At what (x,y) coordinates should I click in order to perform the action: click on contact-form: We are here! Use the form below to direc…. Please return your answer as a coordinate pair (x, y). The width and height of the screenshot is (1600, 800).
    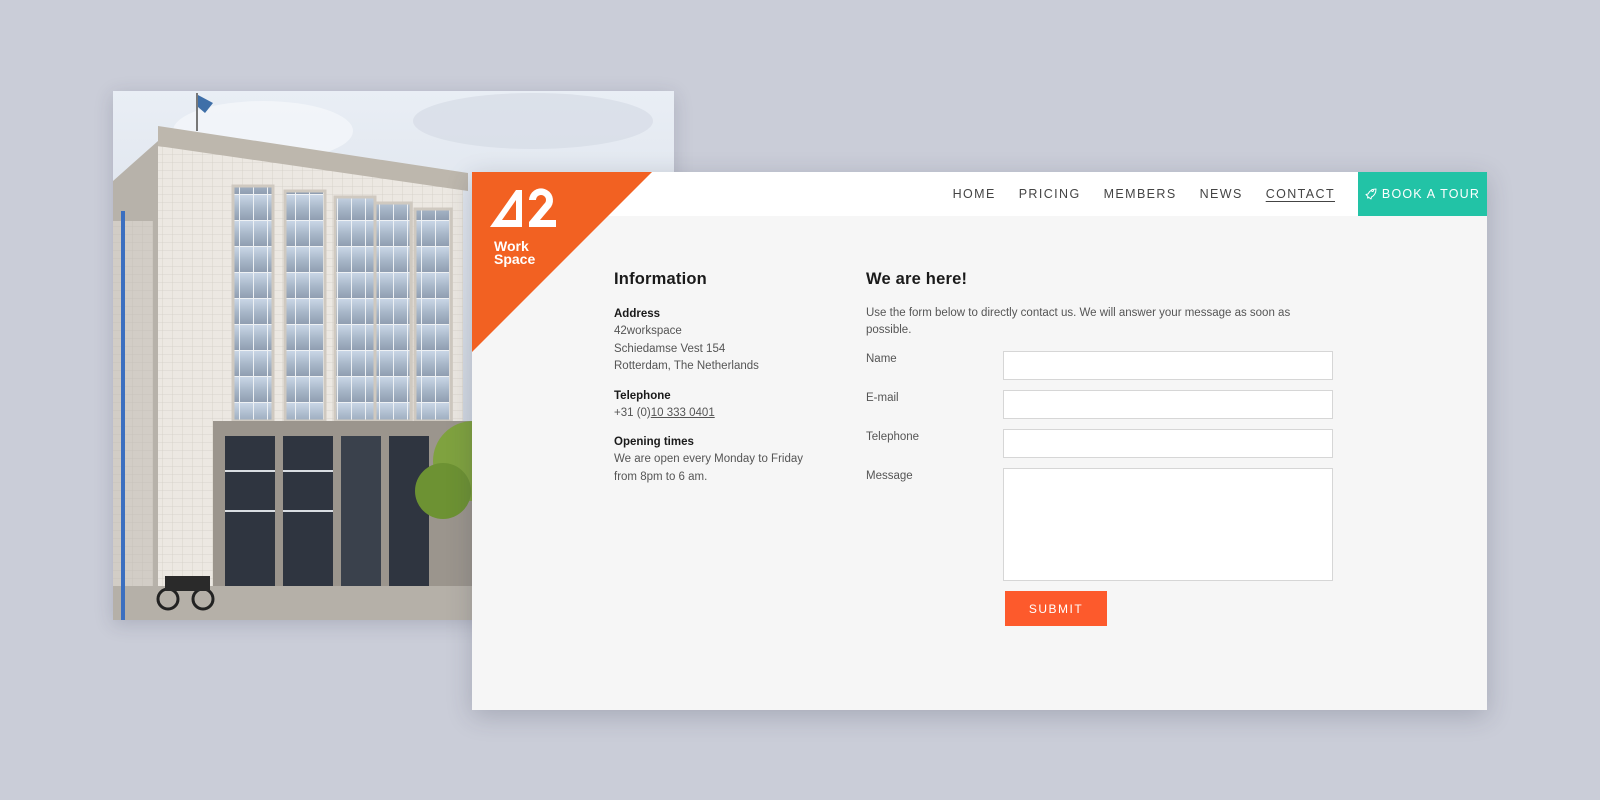
    Looking at the image, I should click on (1101, 450).